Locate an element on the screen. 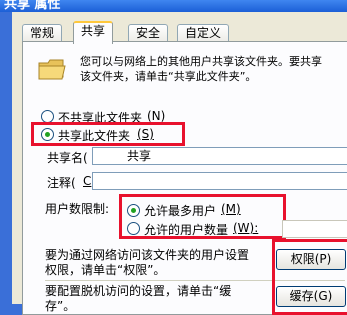 The width and height of the screenshot is (347, 315). share-name-value: 共享 is located at coordinates (139, 156).